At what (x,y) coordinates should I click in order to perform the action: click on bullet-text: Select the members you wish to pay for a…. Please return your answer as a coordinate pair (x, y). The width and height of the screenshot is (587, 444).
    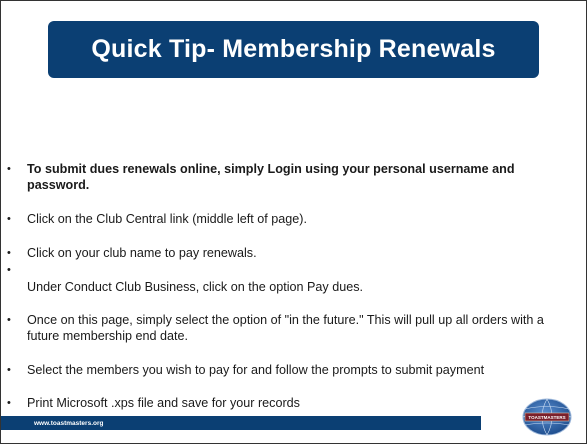
    Looking at the image, I should click on (256, 370).